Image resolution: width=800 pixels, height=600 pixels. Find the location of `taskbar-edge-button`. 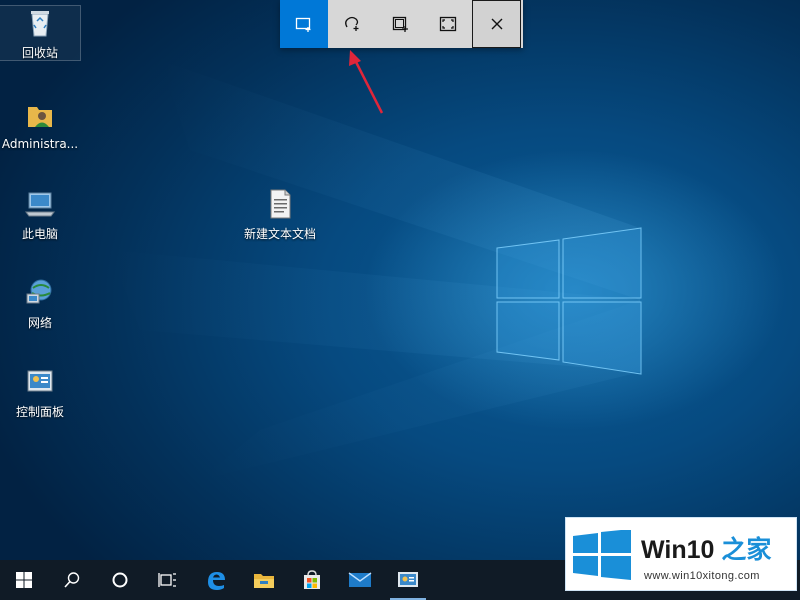

taskbar-edge-button is located at coordinates (216, 580).